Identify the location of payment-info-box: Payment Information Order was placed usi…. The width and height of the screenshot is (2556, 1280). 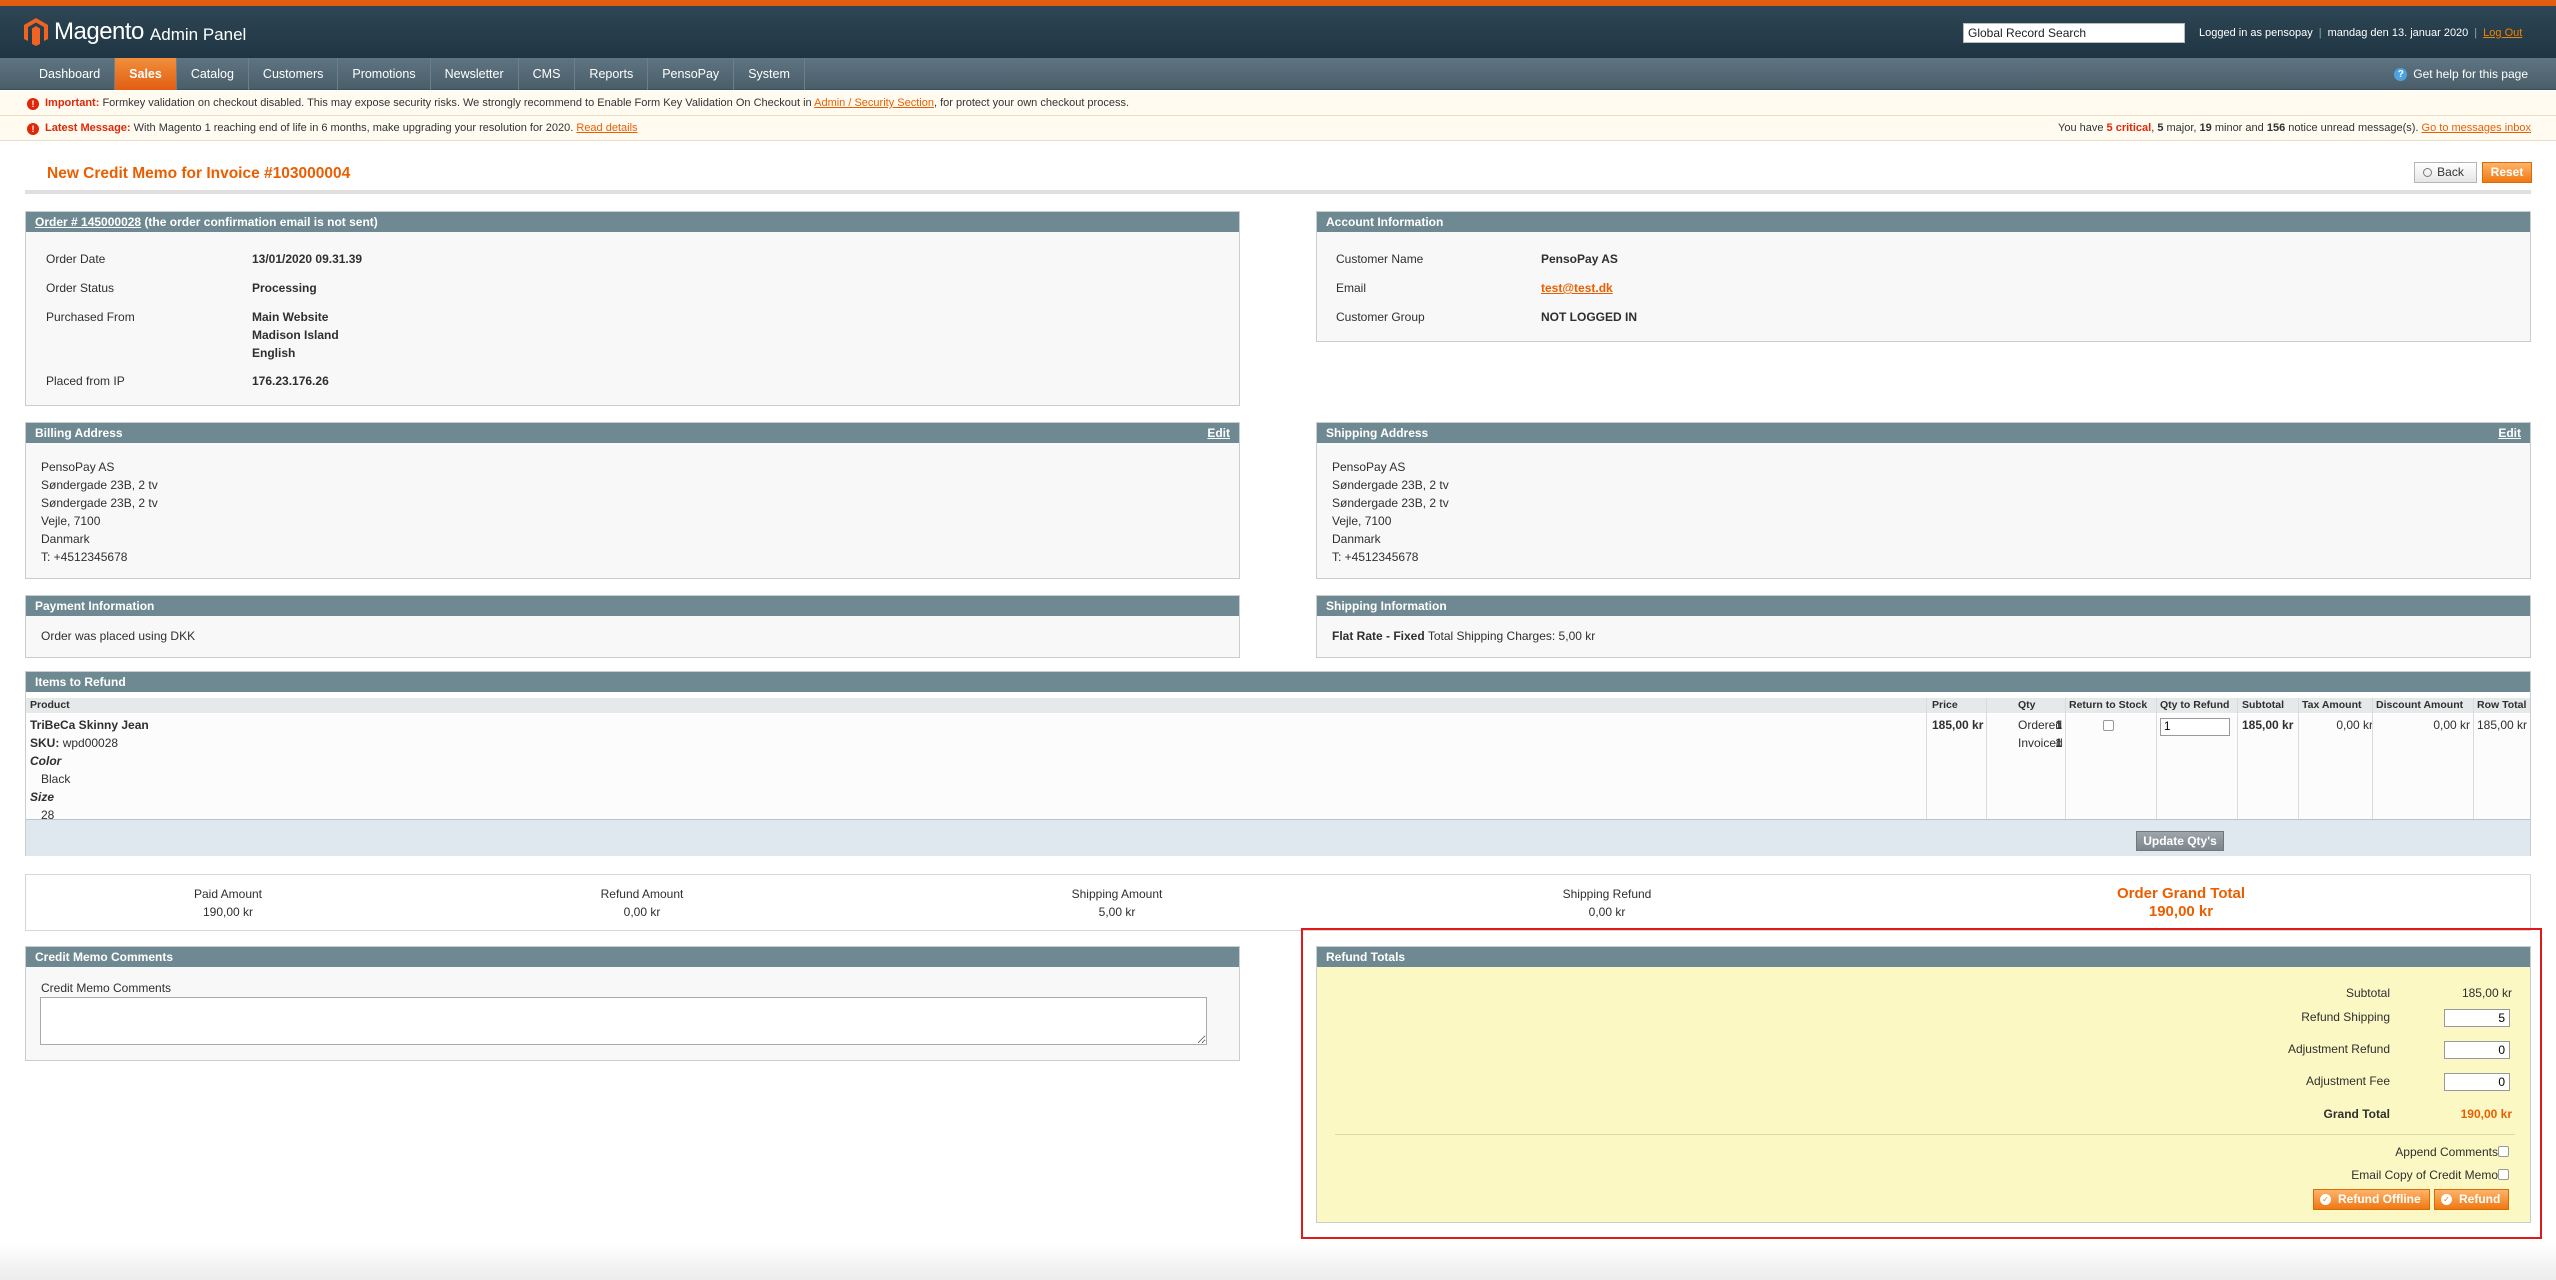
(632, 626).